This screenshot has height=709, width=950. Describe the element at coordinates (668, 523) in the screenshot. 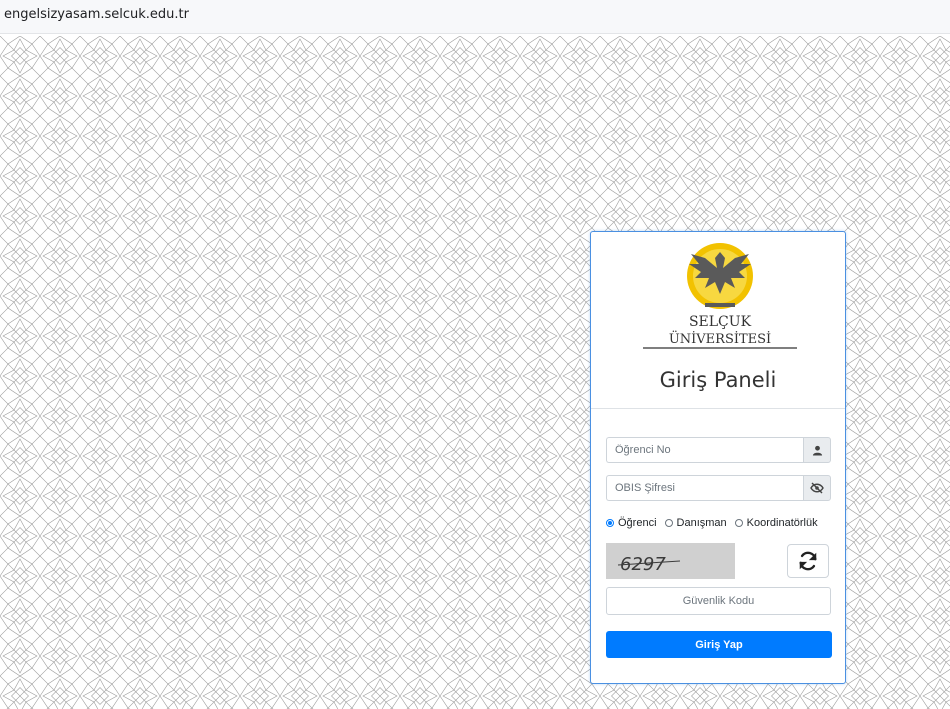

I see `radio-danisman` at that location.